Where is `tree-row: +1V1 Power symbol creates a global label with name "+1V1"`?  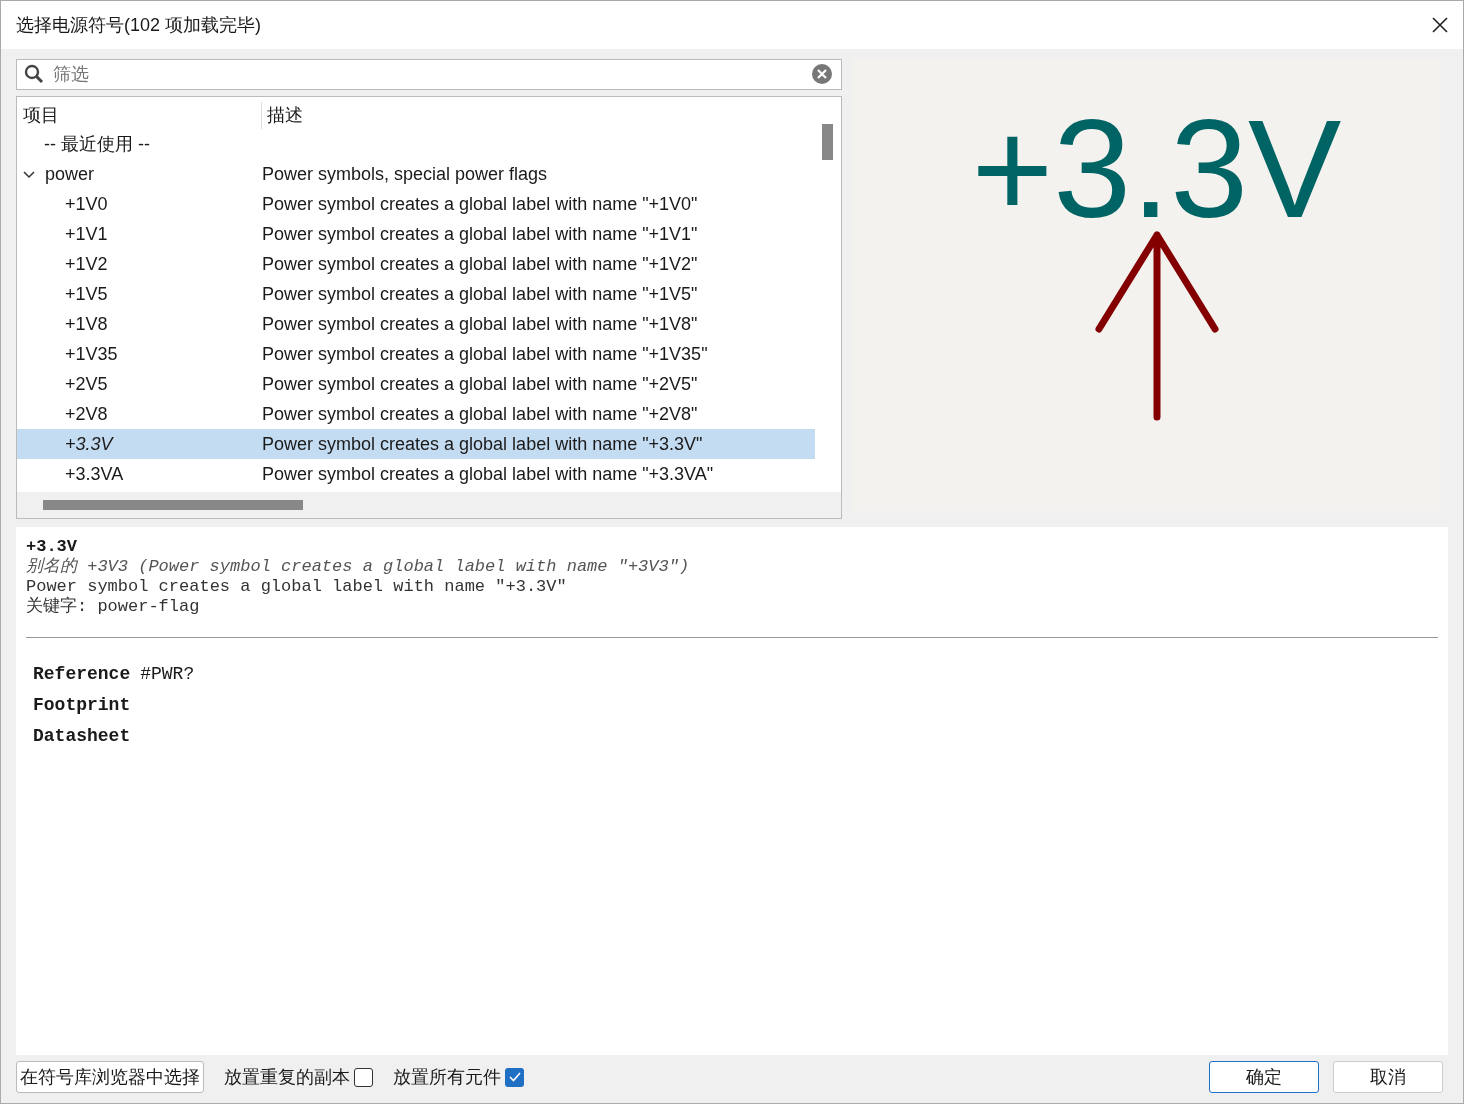
tree-row: +1V1 Power symbol creates a global label with name "+1V1" is located at coordinates (416, 234).